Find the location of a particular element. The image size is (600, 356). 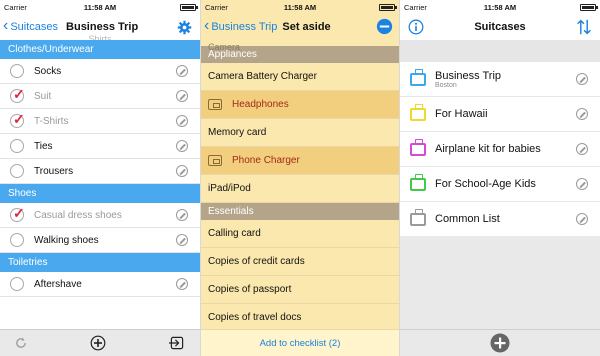

checklist-item: Trousers is located at coordinates (100, 171).